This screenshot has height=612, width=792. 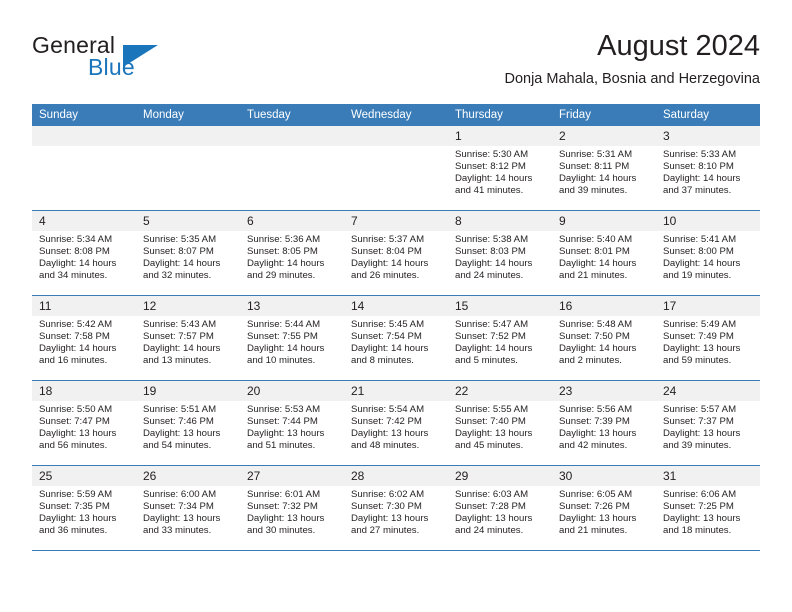 What do you see at coordinates (390, 355) in the screenshot?
I see `daylight-text: Daylight: 14 hours and 8 minutes.` at bounding box center [390, 355].